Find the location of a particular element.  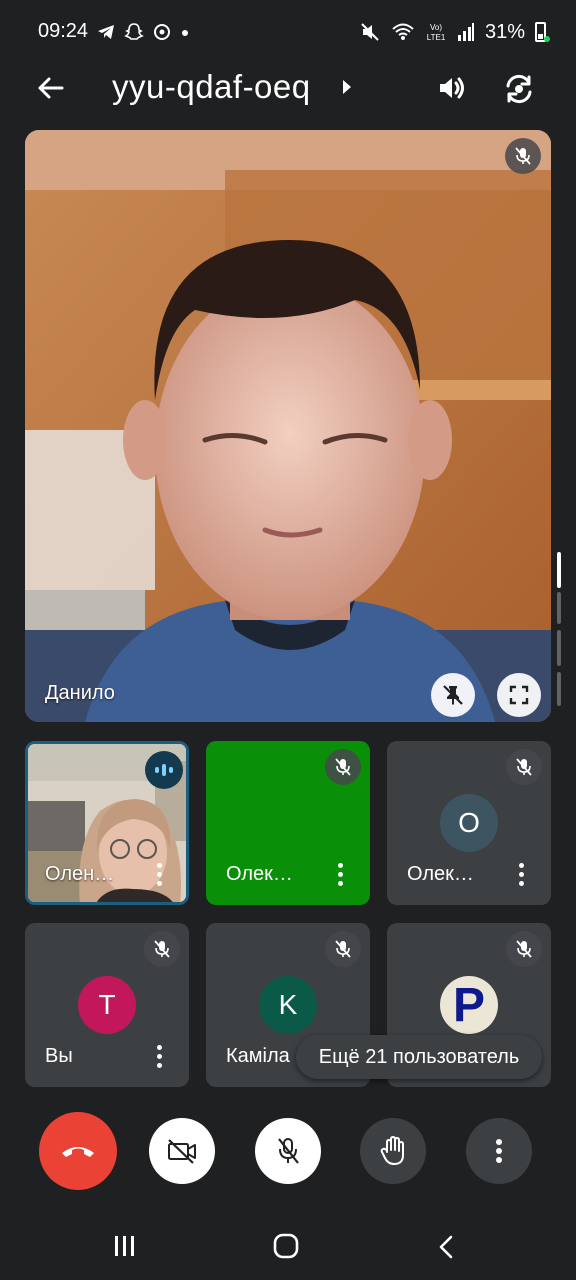

mic-toggle-button is located at coordinates (288, 1151).